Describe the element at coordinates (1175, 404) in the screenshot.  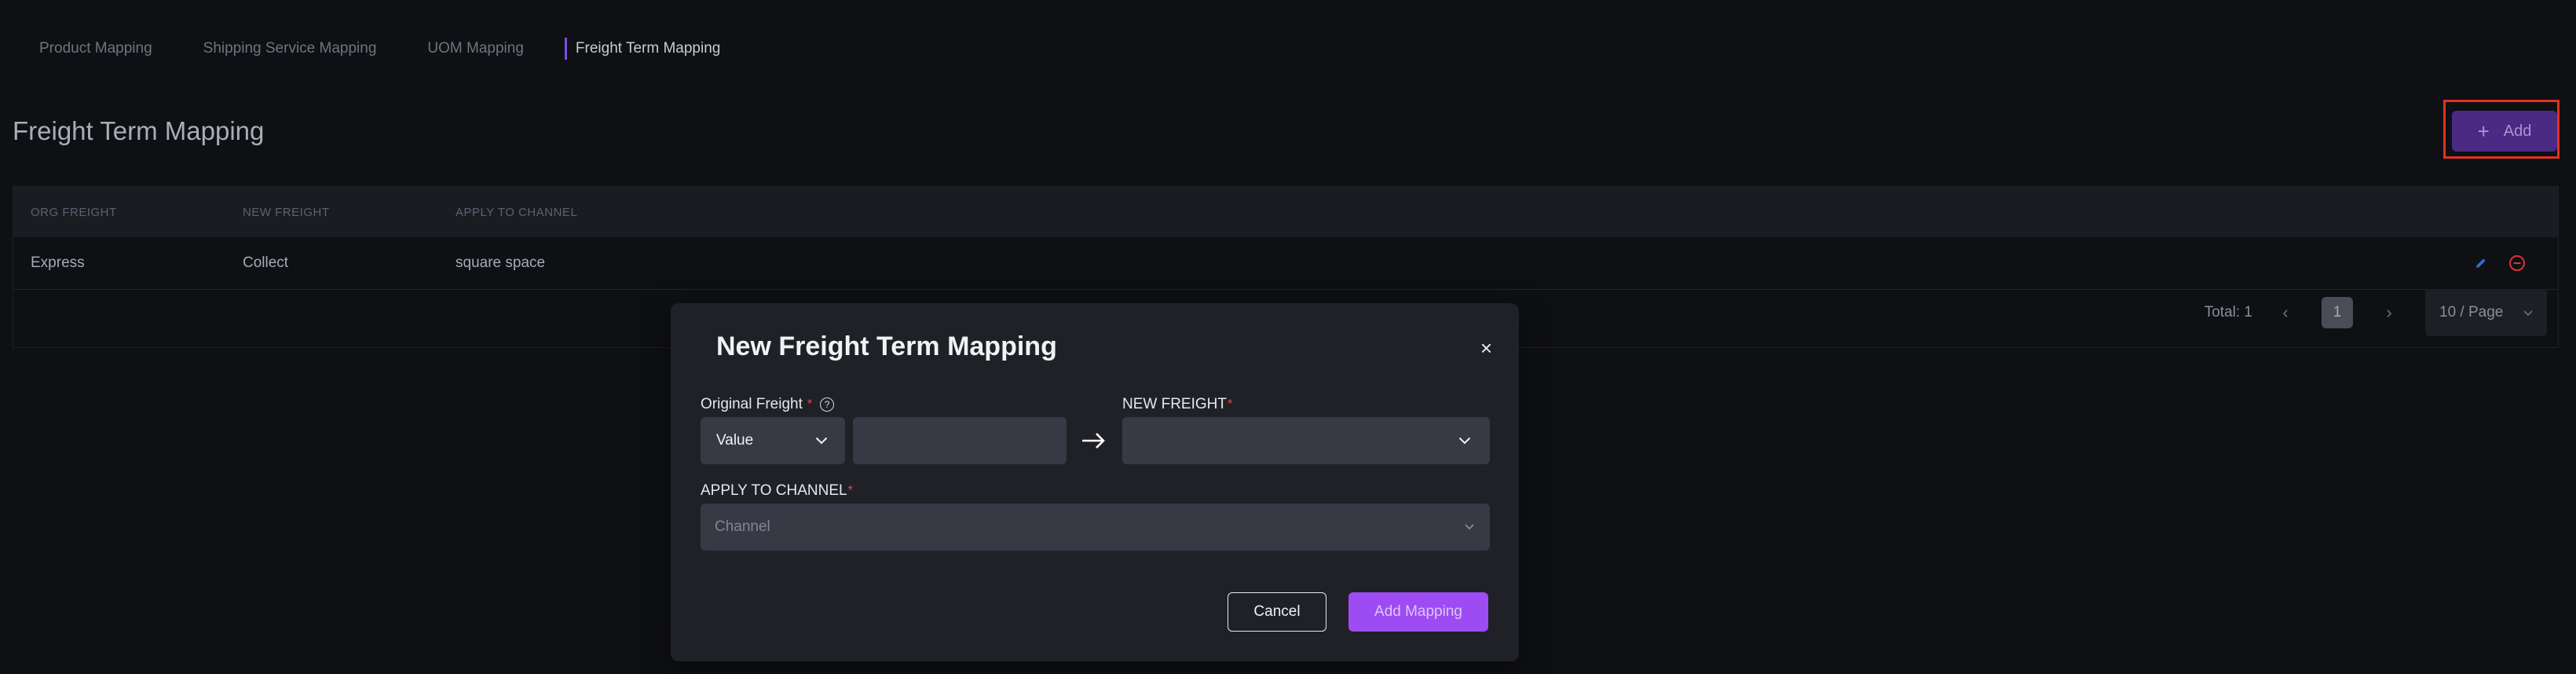
I see `new-freight-label-text: NEW FREIGHT` at that location.